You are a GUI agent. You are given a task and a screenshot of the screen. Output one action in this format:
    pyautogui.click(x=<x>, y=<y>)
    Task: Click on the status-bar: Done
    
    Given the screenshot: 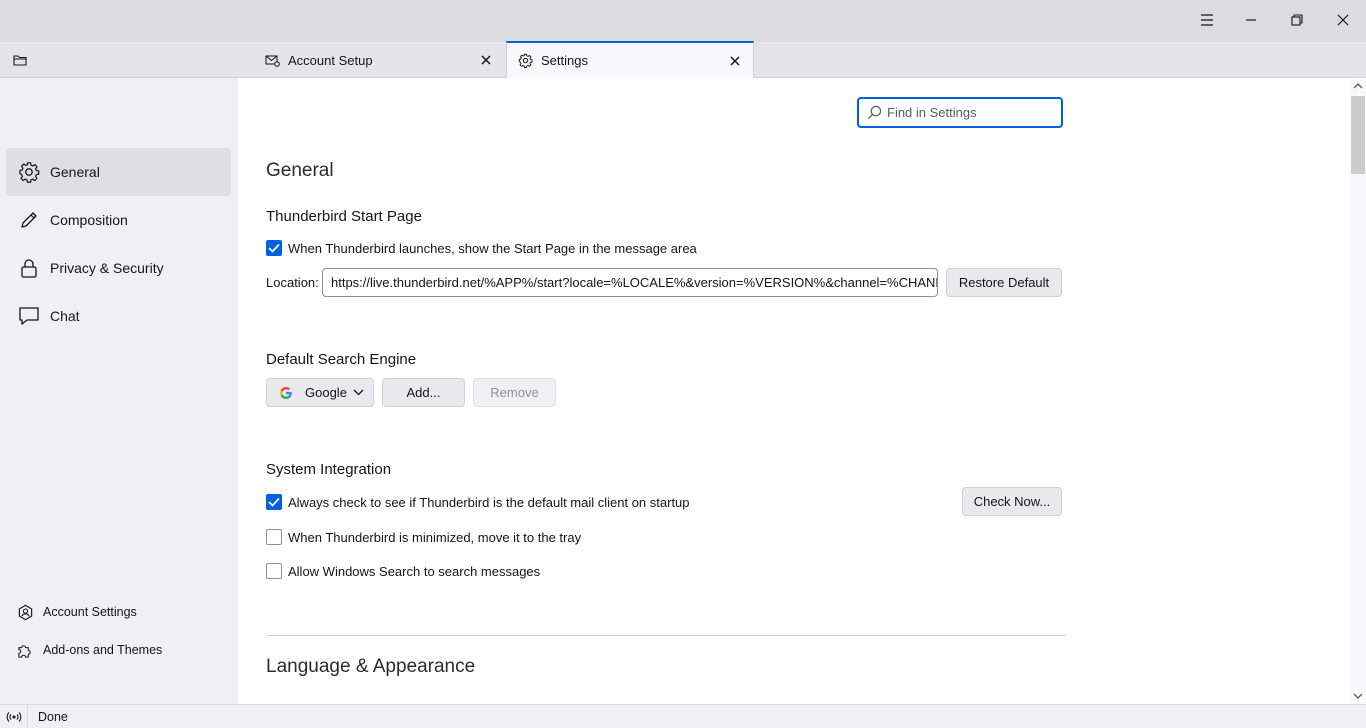 What is the action you would take?
    pyautogui.click(x=683, y=716)
    